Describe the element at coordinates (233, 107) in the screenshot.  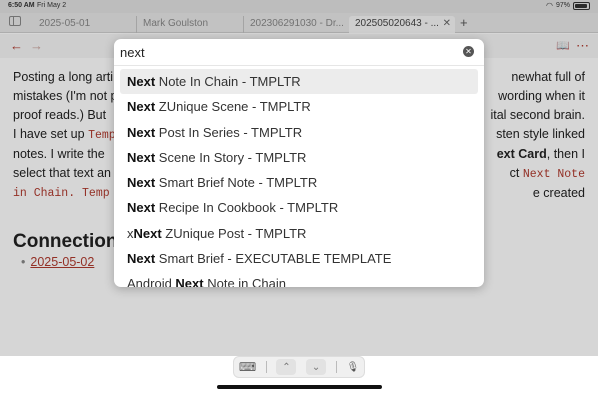
I see `result-suffix: ZUnique Scene - TMPLTR` at that location.